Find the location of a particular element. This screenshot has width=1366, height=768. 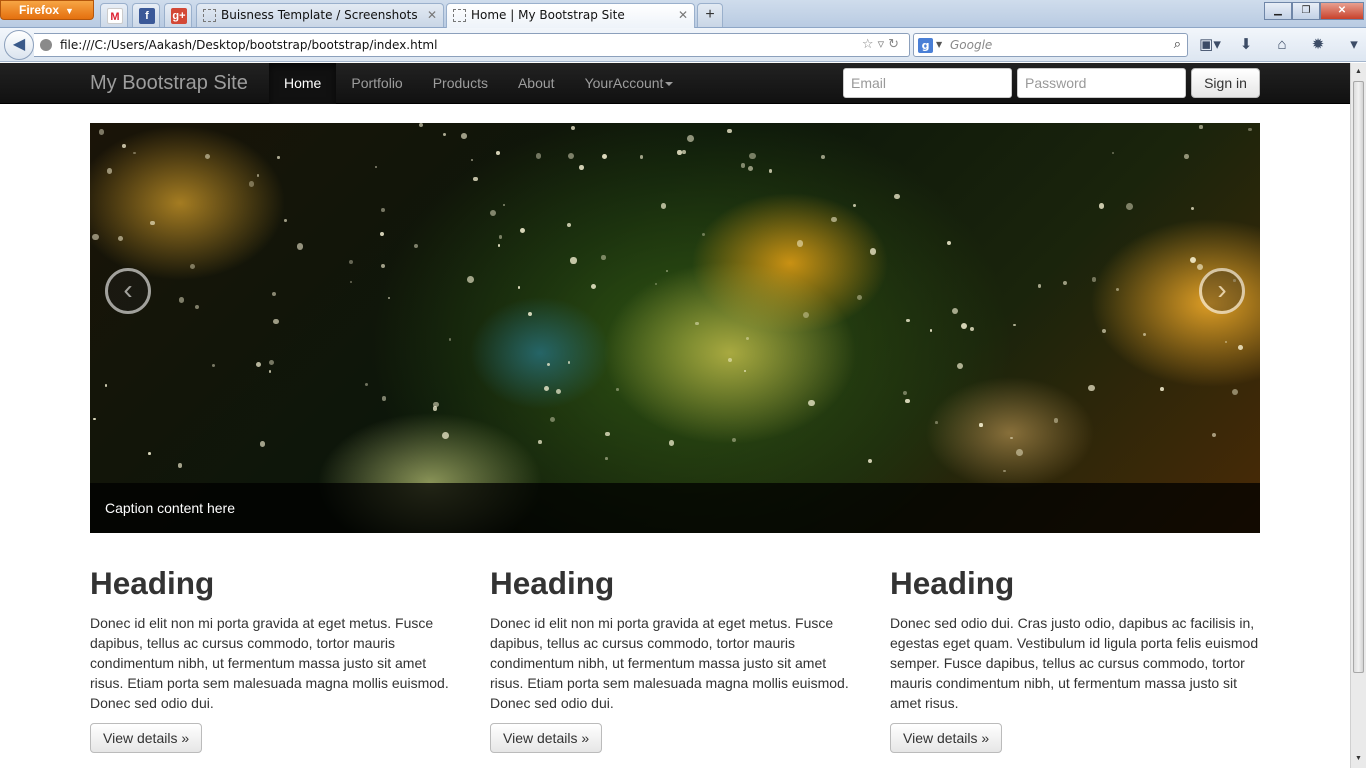

pinned-tab-facebook: f is located at coordinates (146, 15).